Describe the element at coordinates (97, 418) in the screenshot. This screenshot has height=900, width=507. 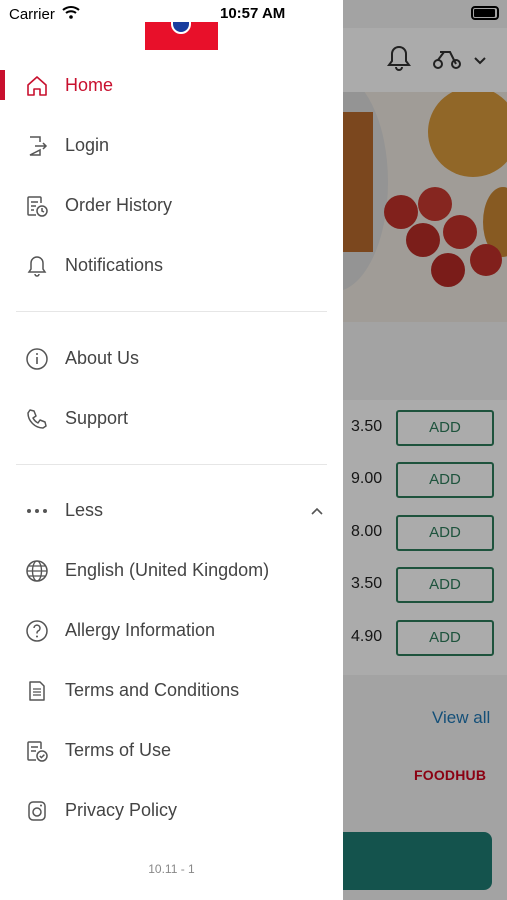
I see `menu-item-label: Support` at that location.